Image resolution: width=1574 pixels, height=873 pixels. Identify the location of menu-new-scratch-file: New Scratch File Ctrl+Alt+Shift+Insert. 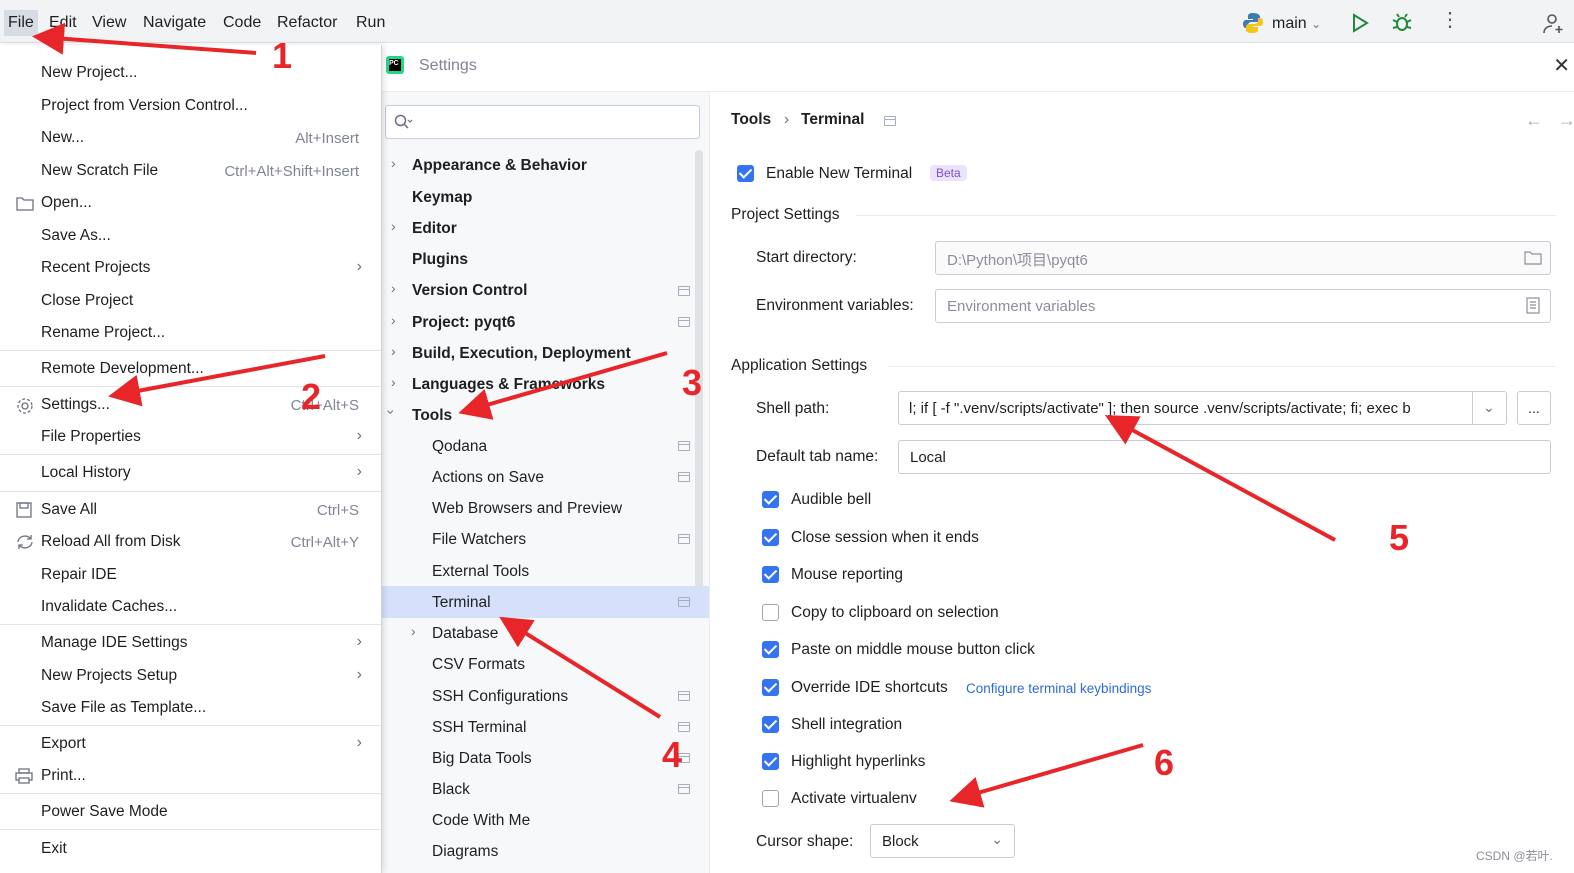
(190, 172).